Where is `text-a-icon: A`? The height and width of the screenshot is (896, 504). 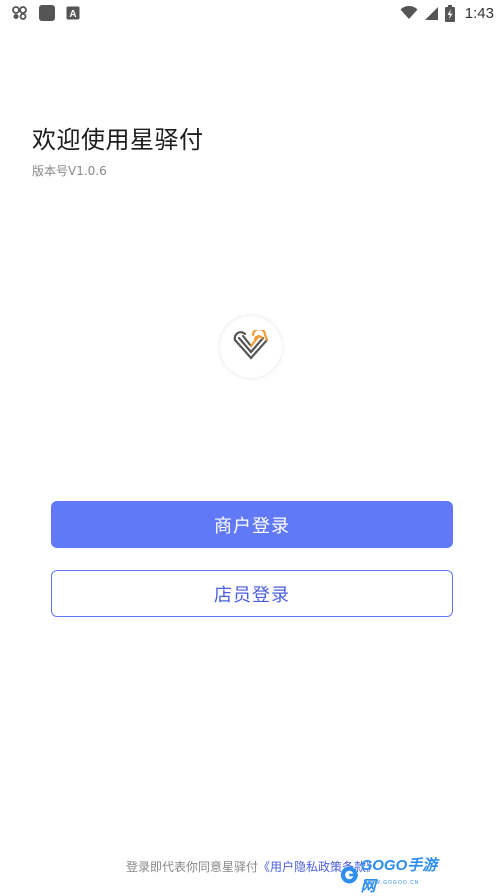
text-a-icon: A is located at coordinates (73, 13).